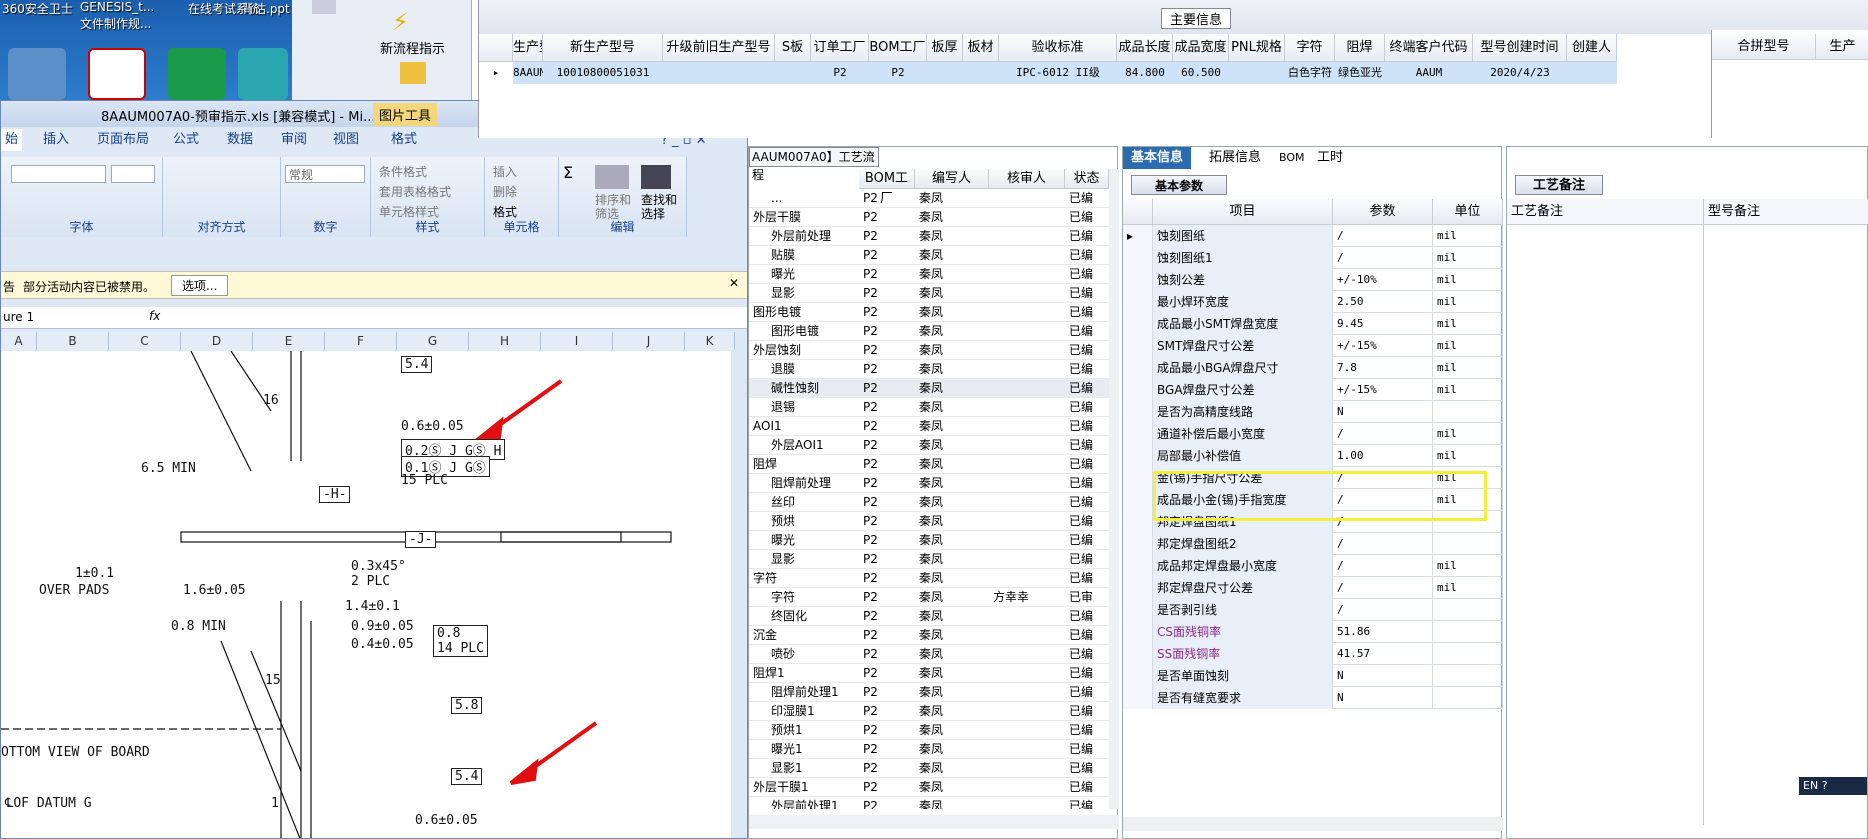  Describe the element at coordinates (1027, 179) in the screenshot. I see `reviewer-header: 核审人` at that location.